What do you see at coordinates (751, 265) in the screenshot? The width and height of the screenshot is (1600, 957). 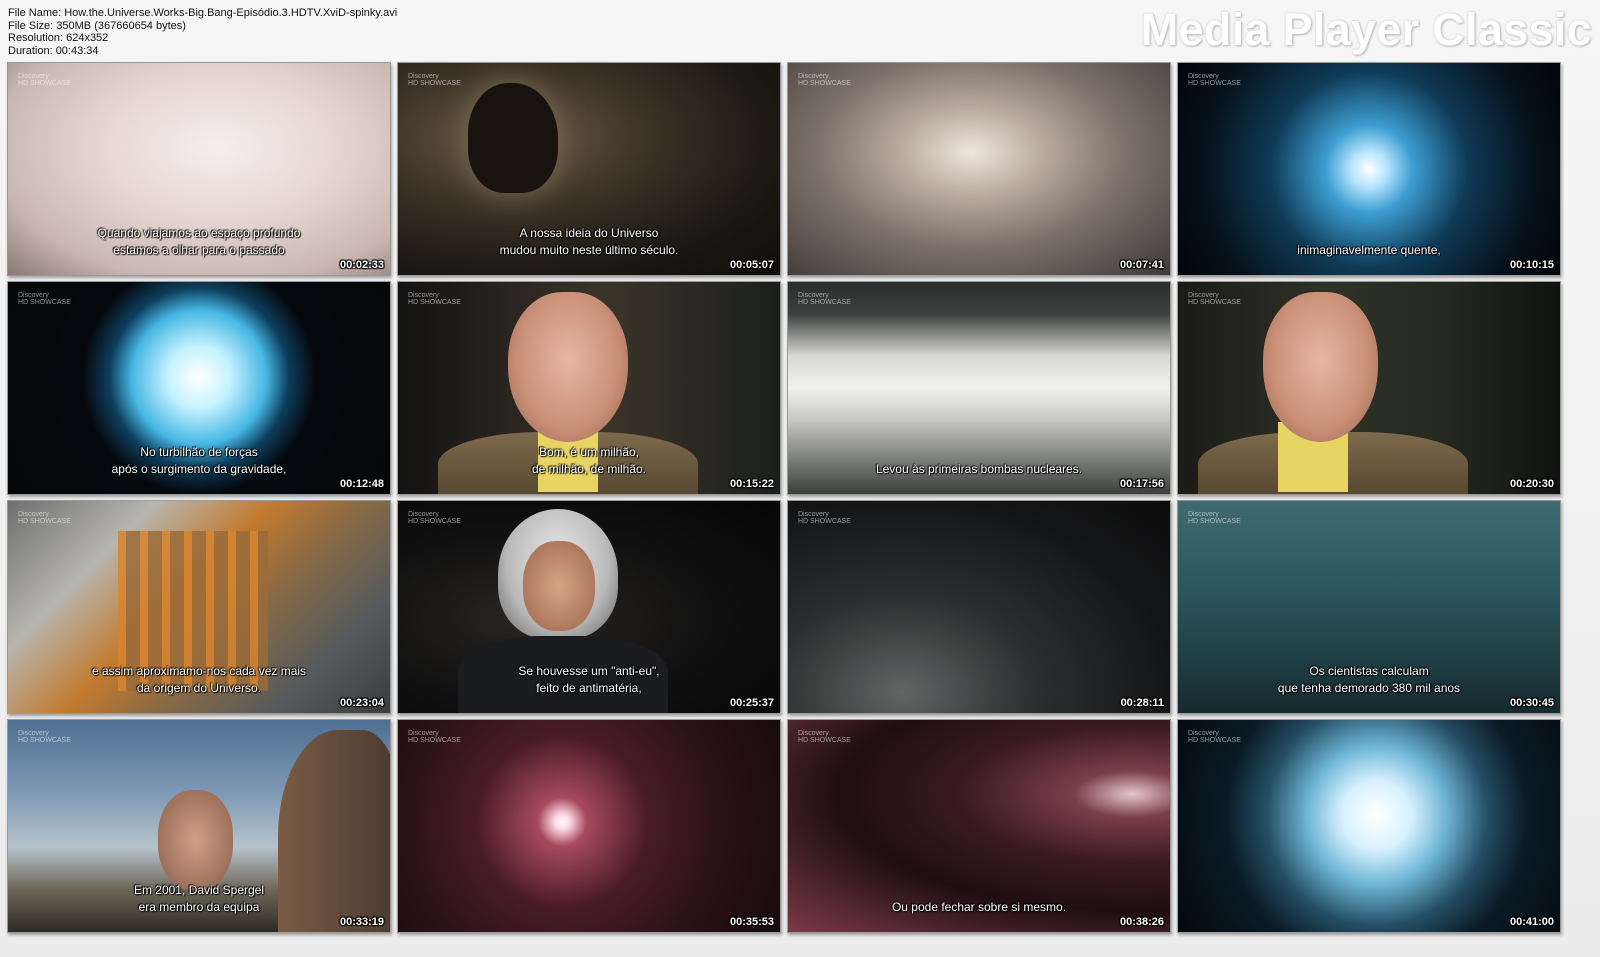 I see `timestamp: 00:05:07` at bounding box center [751, 265].